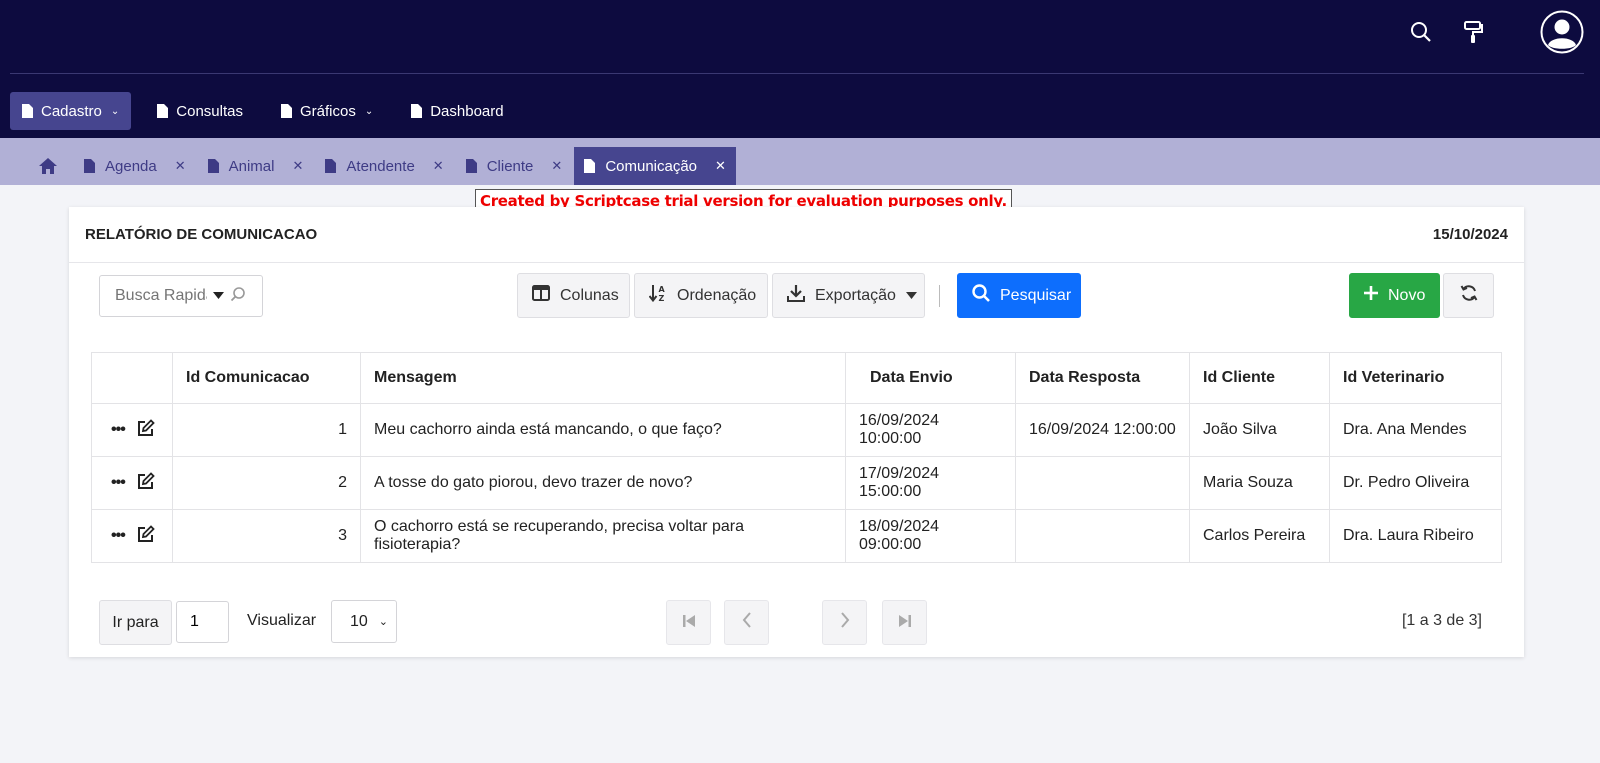 The width and height of the screenshot is (1600, 763). What do you see at coordinates (1441, 620) in the screenshot?
I see `record-range: [1 a 3 de 3]` at bounding box center [1441, 620].